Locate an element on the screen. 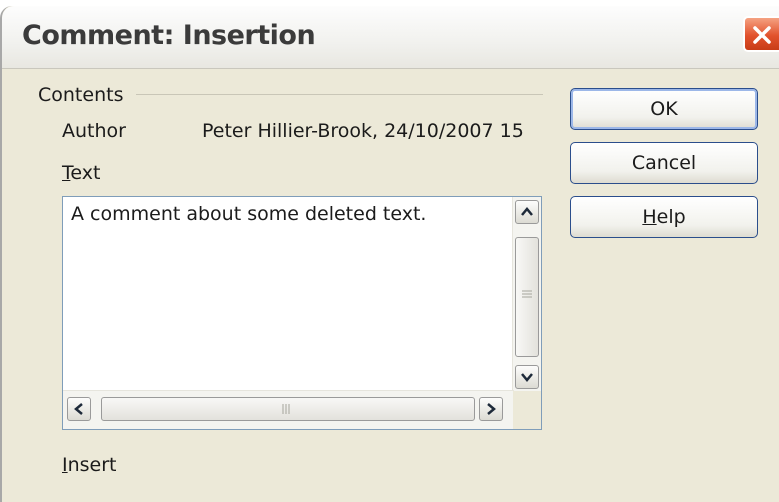  help-button-rest: elp is located at coordinates (671, 217).